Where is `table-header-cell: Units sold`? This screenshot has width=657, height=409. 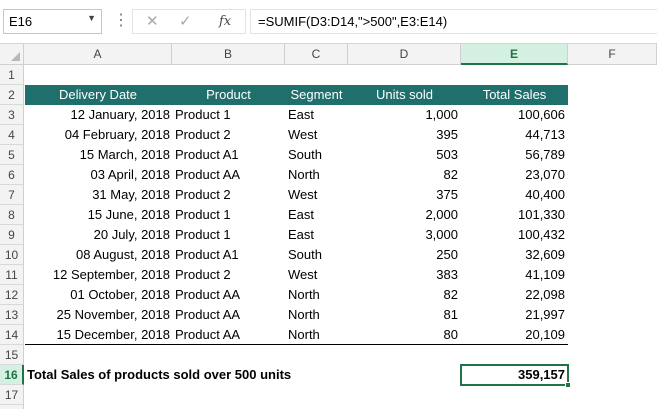
table-header-cell: Units sold is located at coordinates (404, 95).